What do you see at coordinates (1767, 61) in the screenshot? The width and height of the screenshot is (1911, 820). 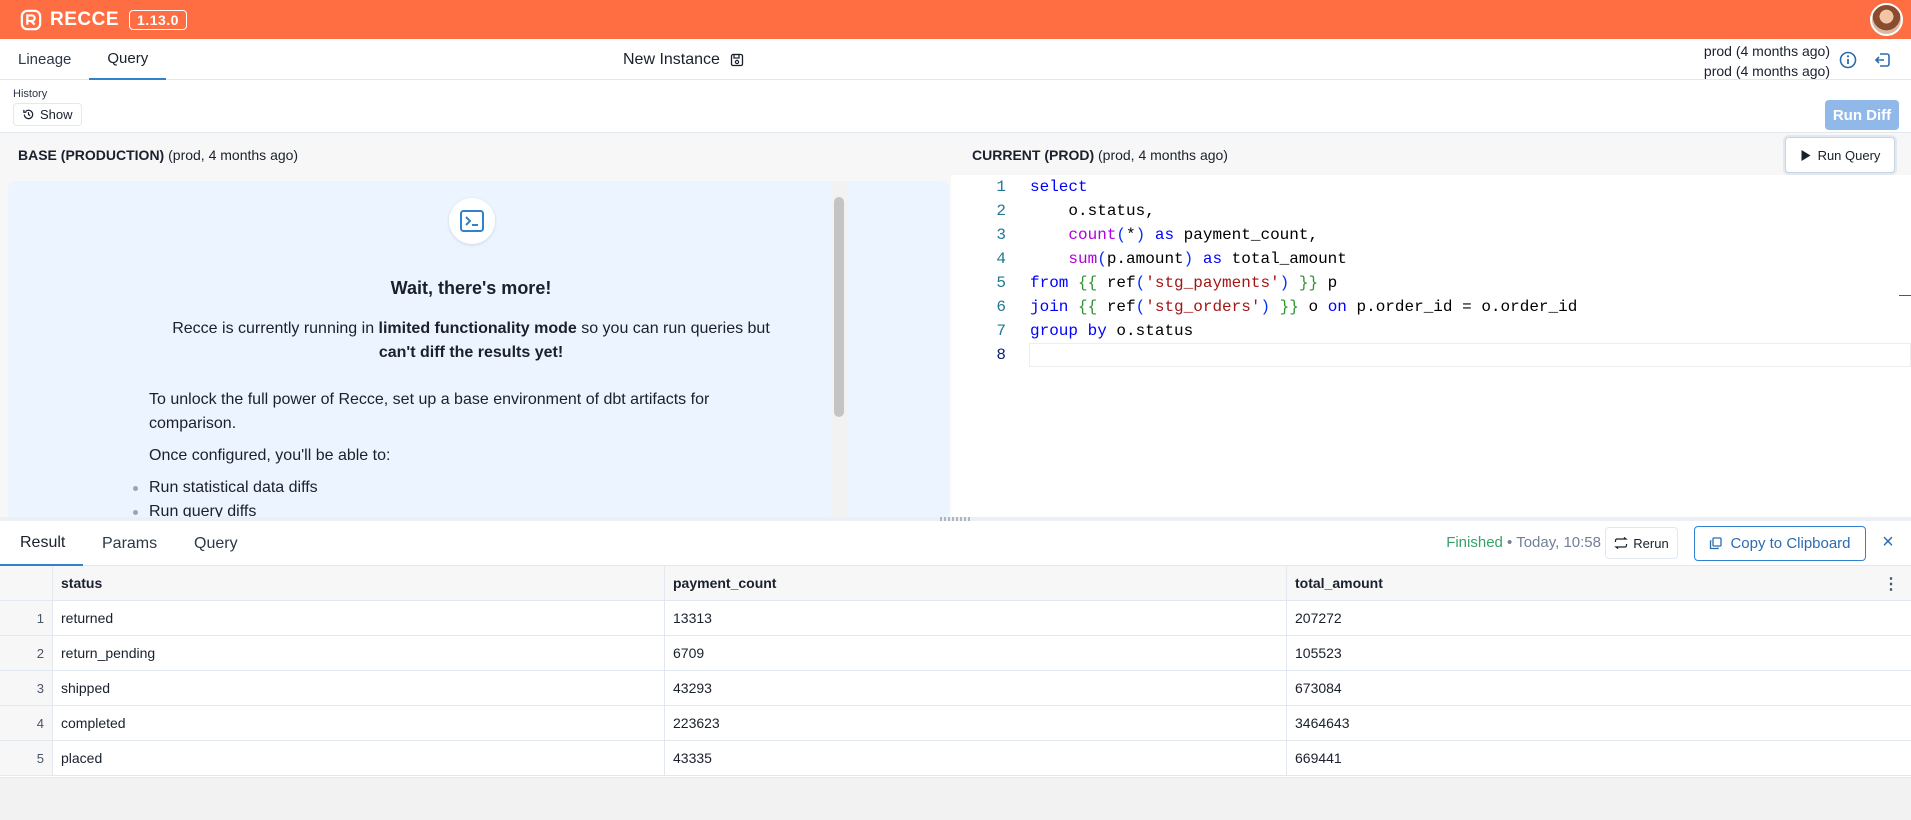 I see `env-info: prod (4 months ago) prod (4 months ago)` at bounding box center [1767, 61].